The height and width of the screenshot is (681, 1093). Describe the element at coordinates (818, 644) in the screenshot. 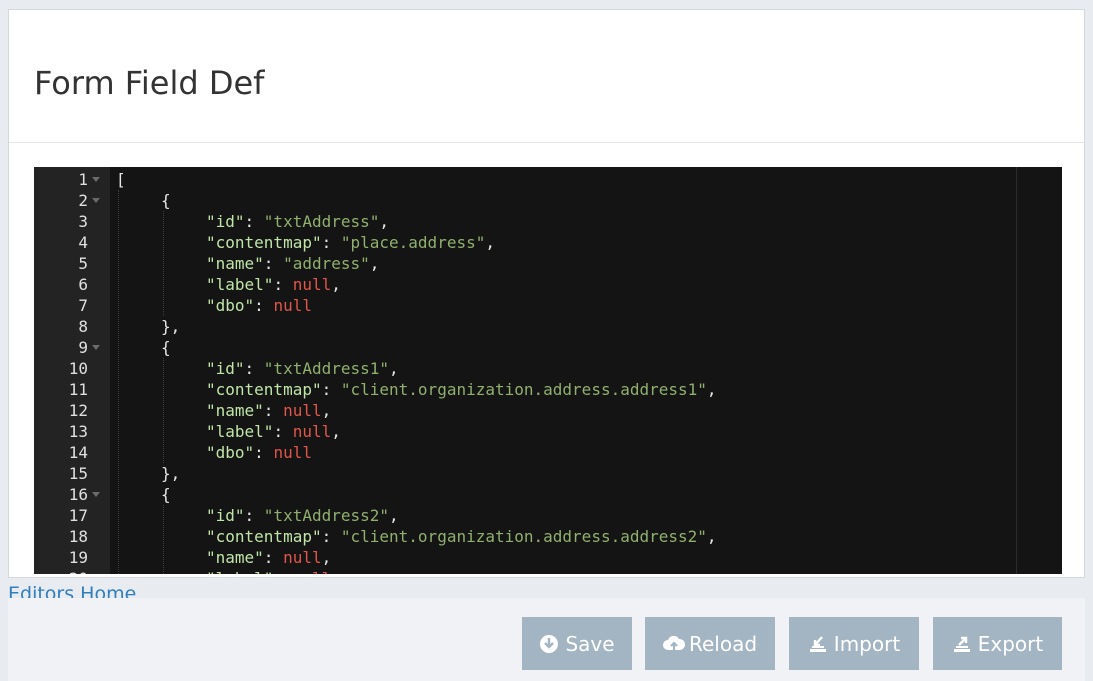

I see `import-icon` at that location.